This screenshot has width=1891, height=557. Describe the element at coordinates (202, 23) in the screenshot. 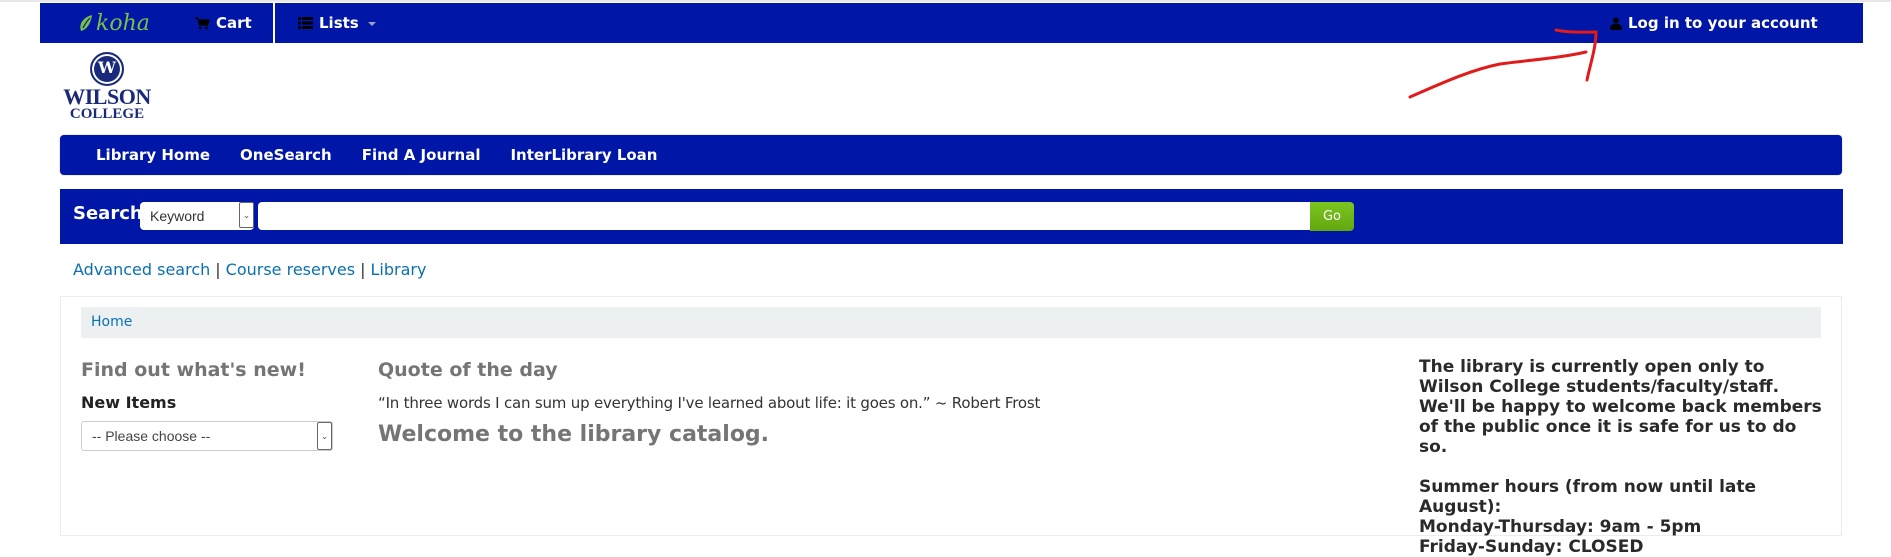

I see `cart-icon` at that location.